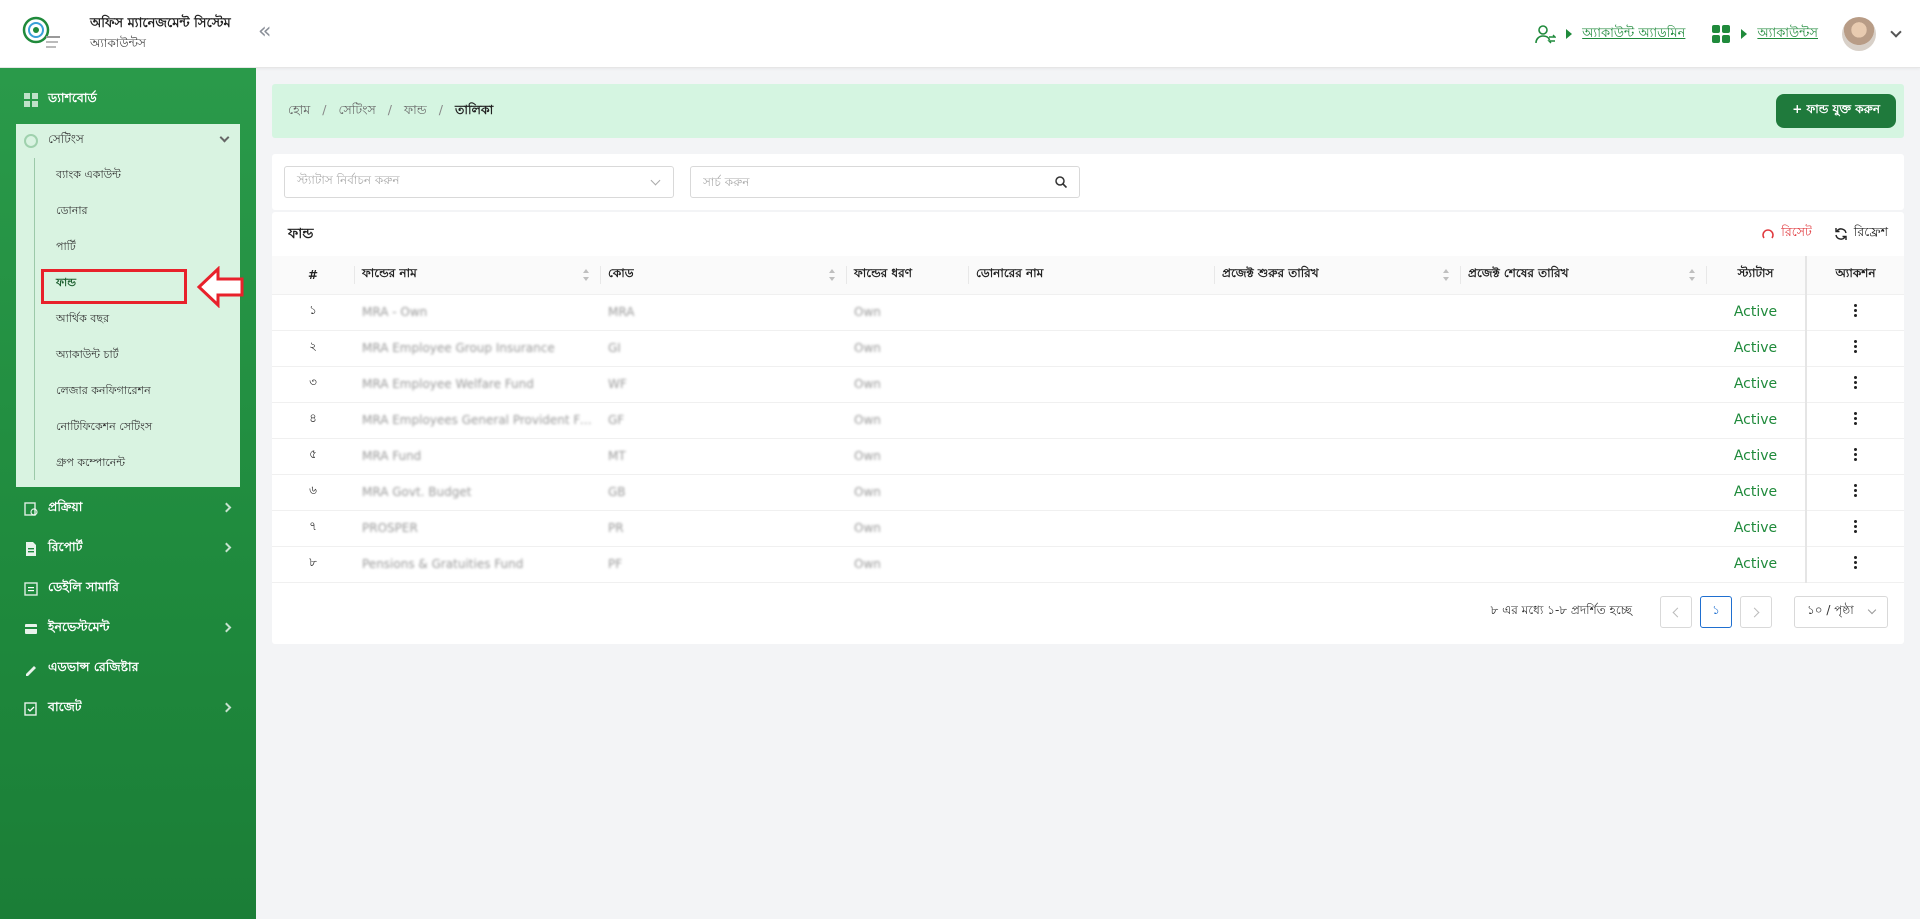 This screenshot has width=1920, height=919. I want to click on apps-grid-icon, so click(1721, 34).